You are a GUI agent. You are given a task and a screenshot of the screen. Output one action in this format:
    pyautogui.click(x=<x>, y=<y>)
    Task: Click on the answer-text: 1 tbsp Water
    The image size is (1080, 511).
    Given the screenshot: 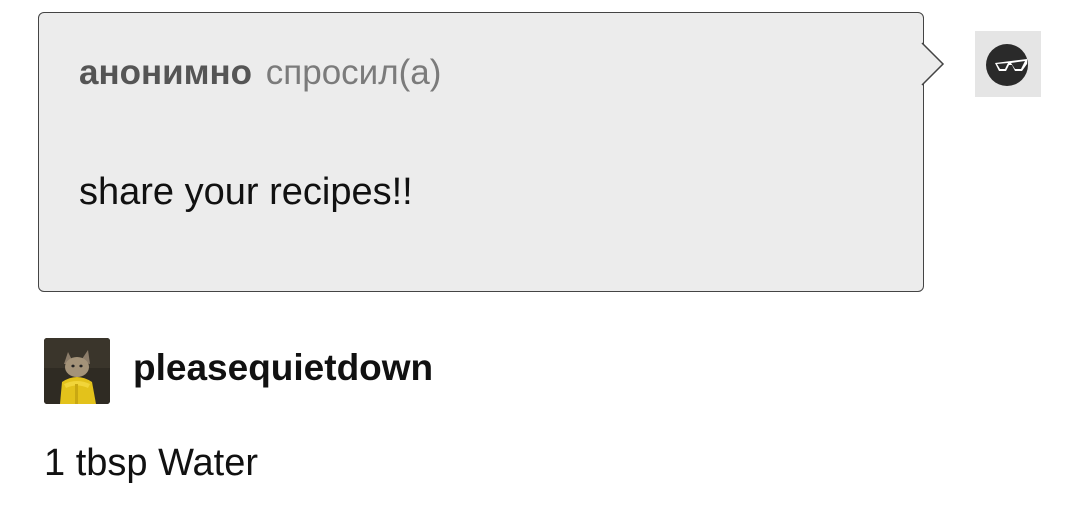 What is the action you would take?
    pyautogui.click(x=151, y=463)
    